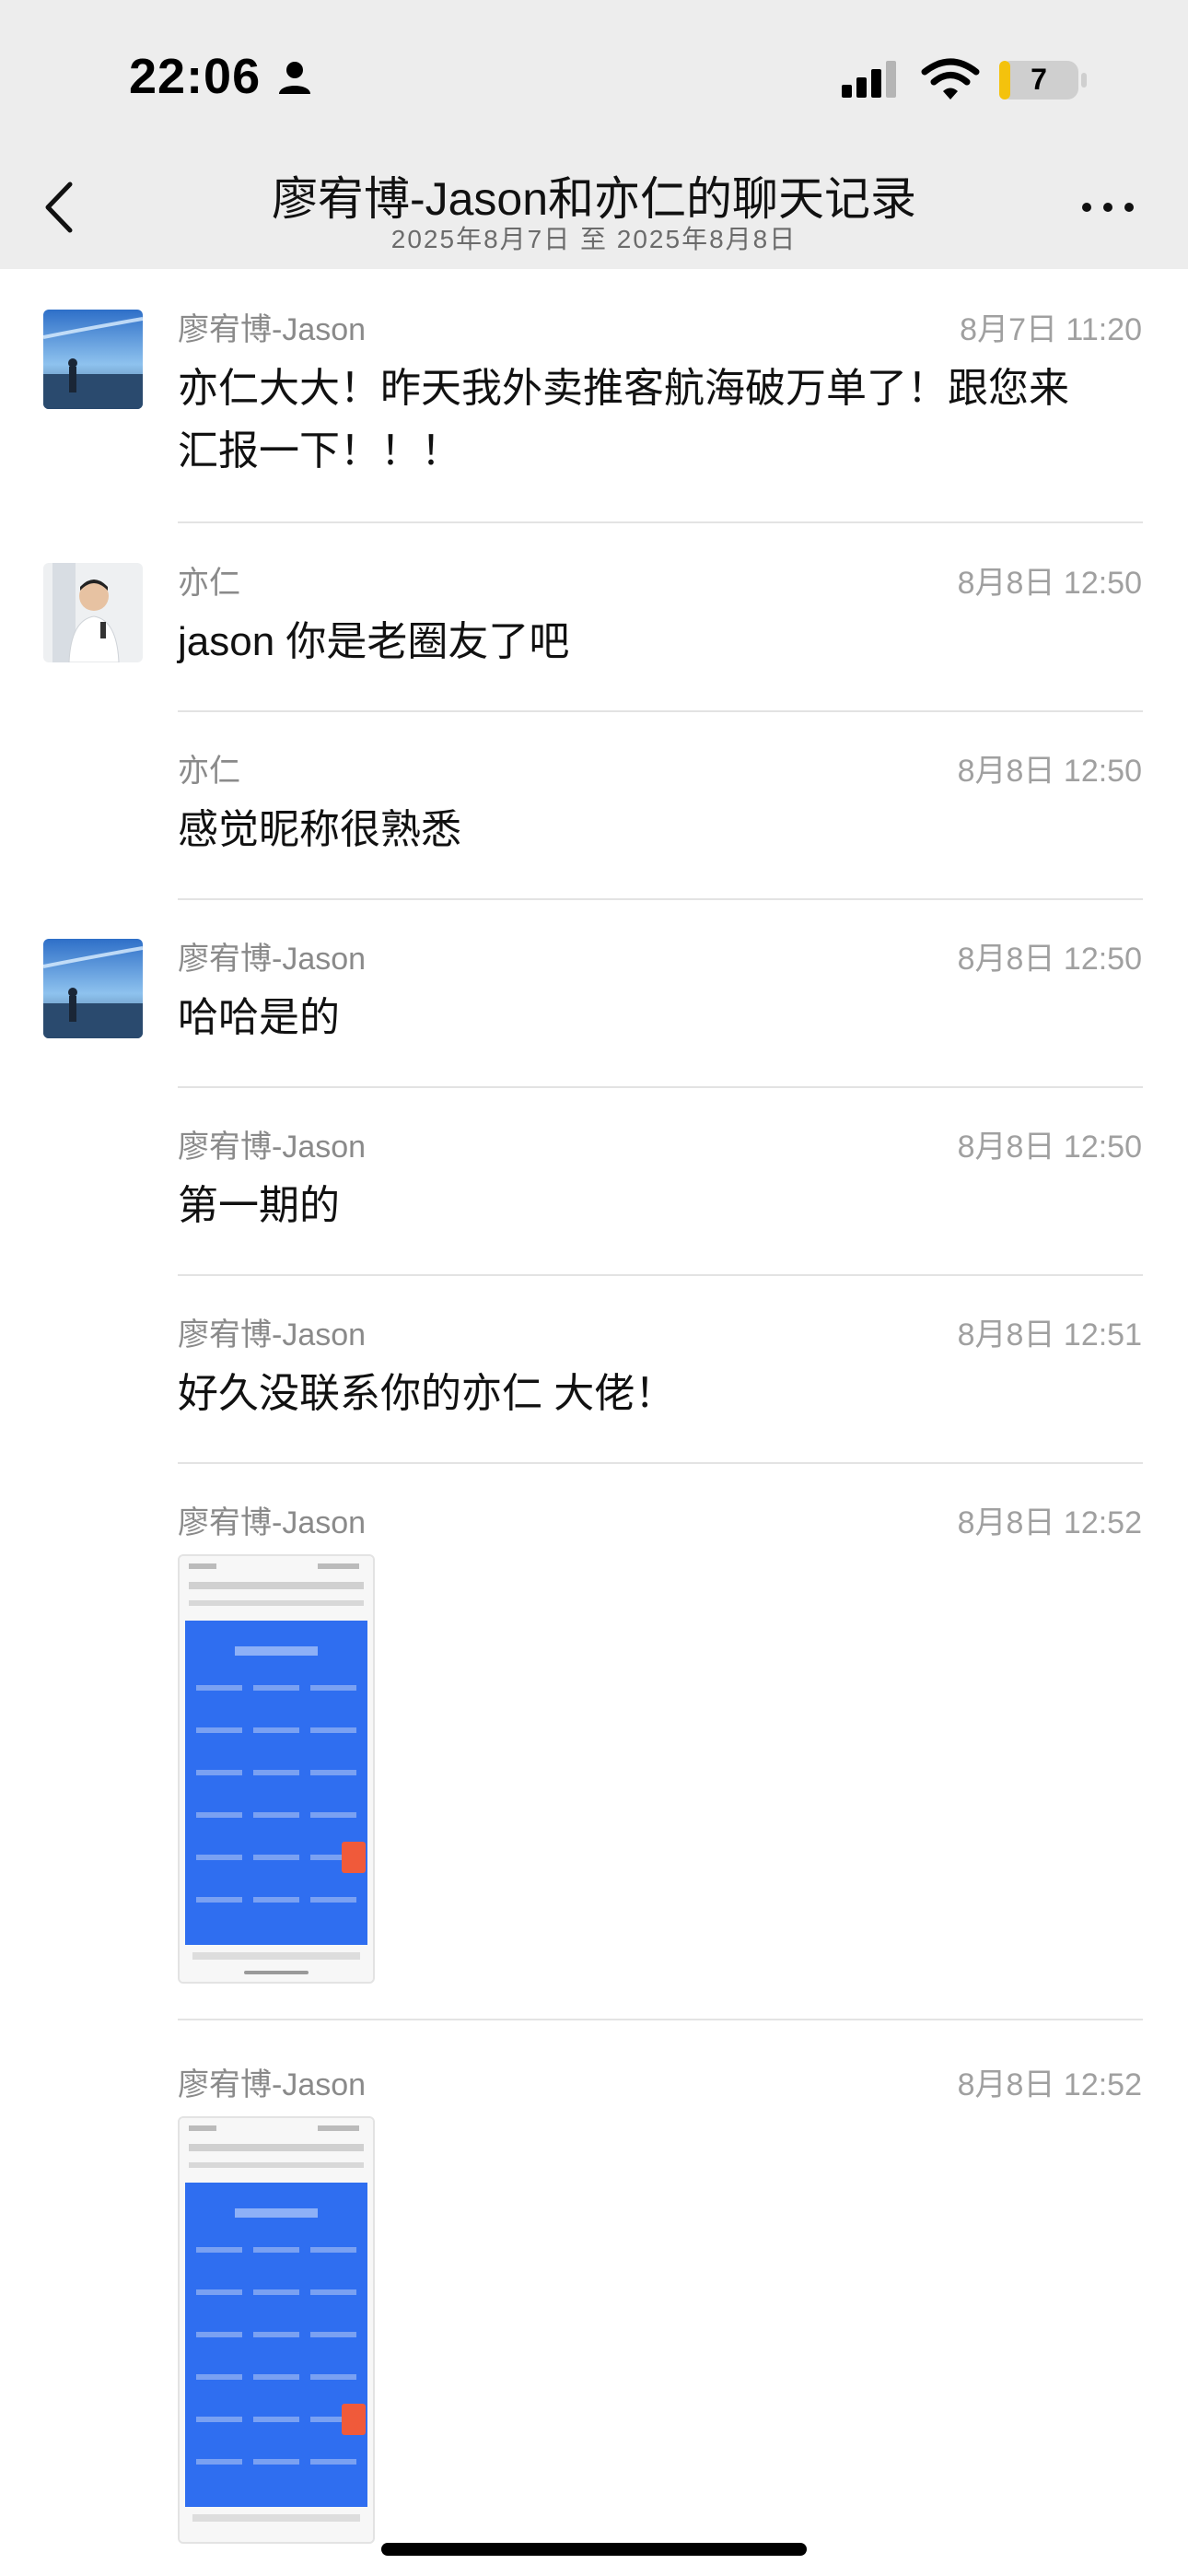  What do you see at coordinates (319, 451) in the screenshot?
I see `message-text-line: 汇报一下！！！` at bounding box center [319, 451].